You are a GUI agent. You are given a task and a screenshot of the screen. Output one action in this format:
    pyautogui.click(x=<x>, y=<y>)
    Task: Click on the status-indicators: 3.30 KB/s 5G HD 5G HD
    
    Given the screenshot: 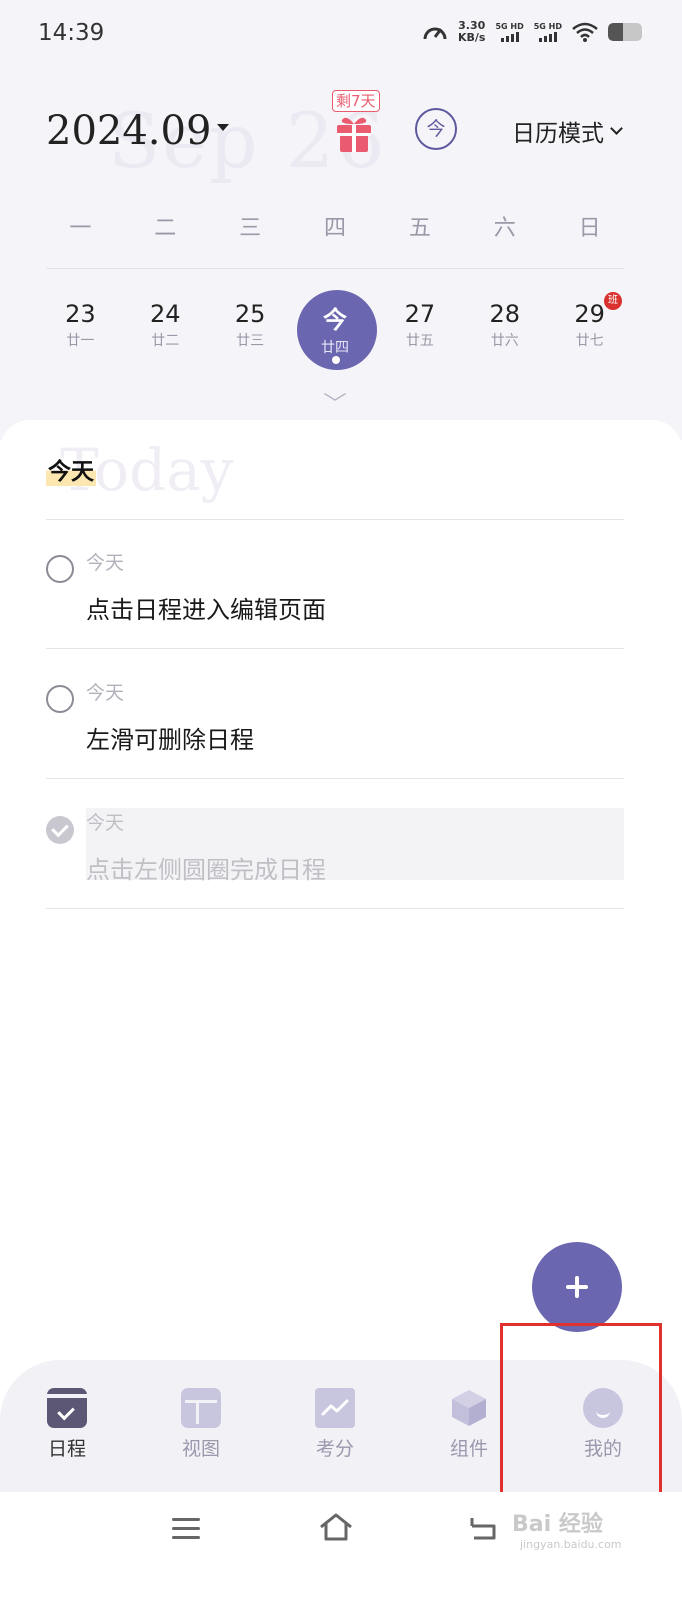 What is the action you would take?
    pyautogui.click(x=532, y=32)
    